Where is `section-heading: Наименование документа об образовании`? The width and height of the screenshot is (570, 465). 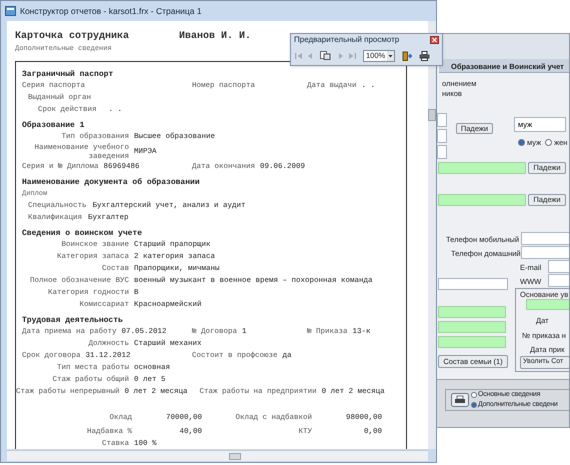 section-heading: Наименование документа об образовании is located at coordinates (111, 182).